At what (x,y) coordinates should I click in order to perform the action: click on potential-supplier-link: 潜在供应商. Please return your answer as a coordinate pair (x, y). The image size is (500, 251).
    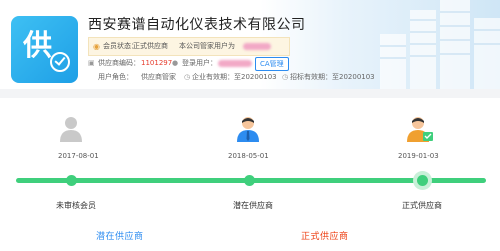
    Looking at the image, I should click on (120, 235).